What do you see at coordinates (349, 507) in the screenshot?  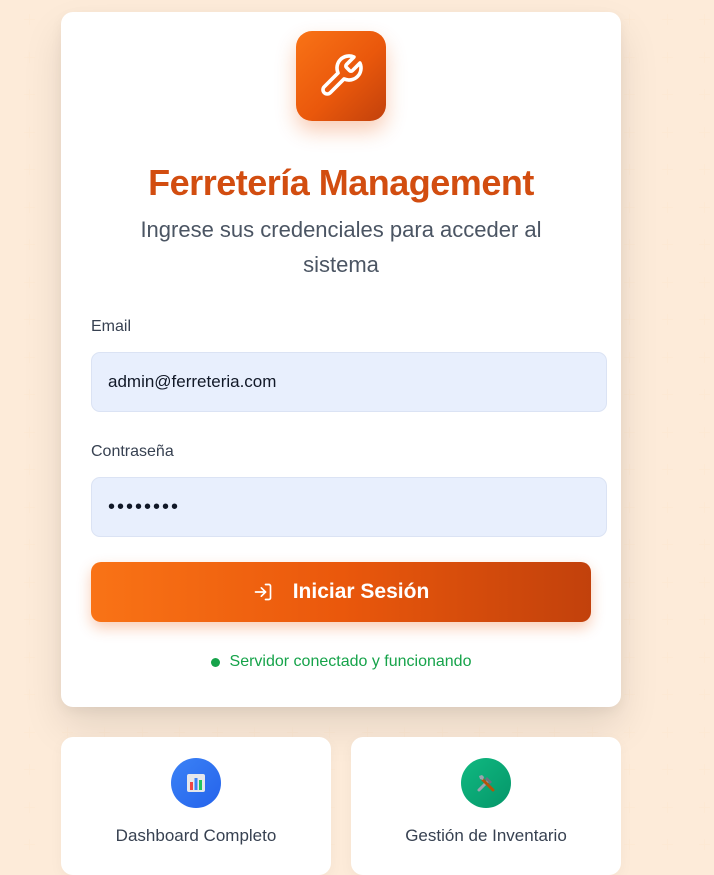 I see `password-field: ••••••••` at bounding box center [349, 507].